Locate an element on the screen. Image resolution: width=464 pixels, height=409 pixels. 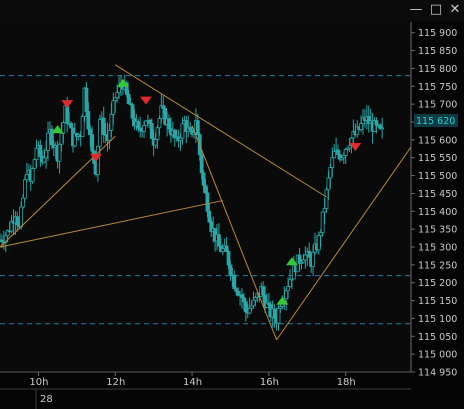
y-tick-label: 115 750 is located at coordinates (437, 87).